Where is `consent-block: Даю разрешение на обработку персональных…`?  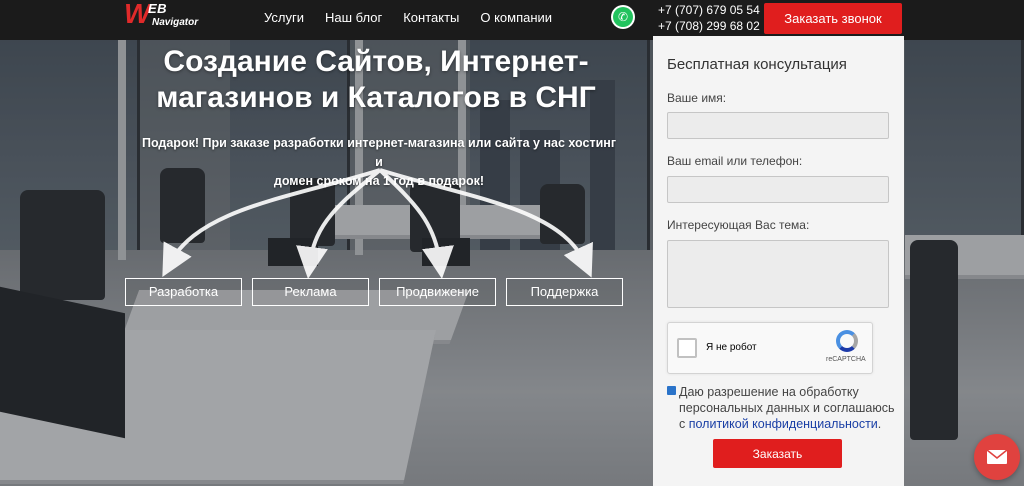
consent-block: Даю разрешение на обработку персональных… is located at coordinates (781, 408).